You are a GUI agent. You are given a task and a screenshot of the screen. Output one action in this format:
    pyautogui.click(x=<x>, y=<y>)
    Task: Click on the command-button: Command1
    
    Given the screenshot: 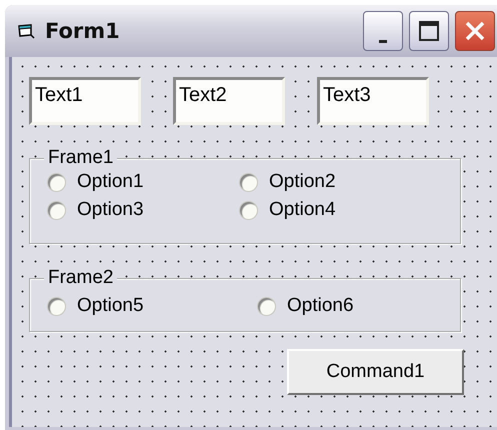 What is the action you would take?
    pyautogui.click(x=375, y=372)
    